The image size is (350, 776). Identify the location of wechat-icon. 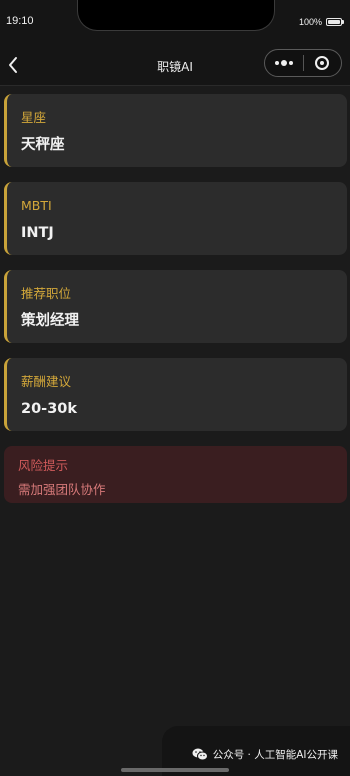
(200, 754).